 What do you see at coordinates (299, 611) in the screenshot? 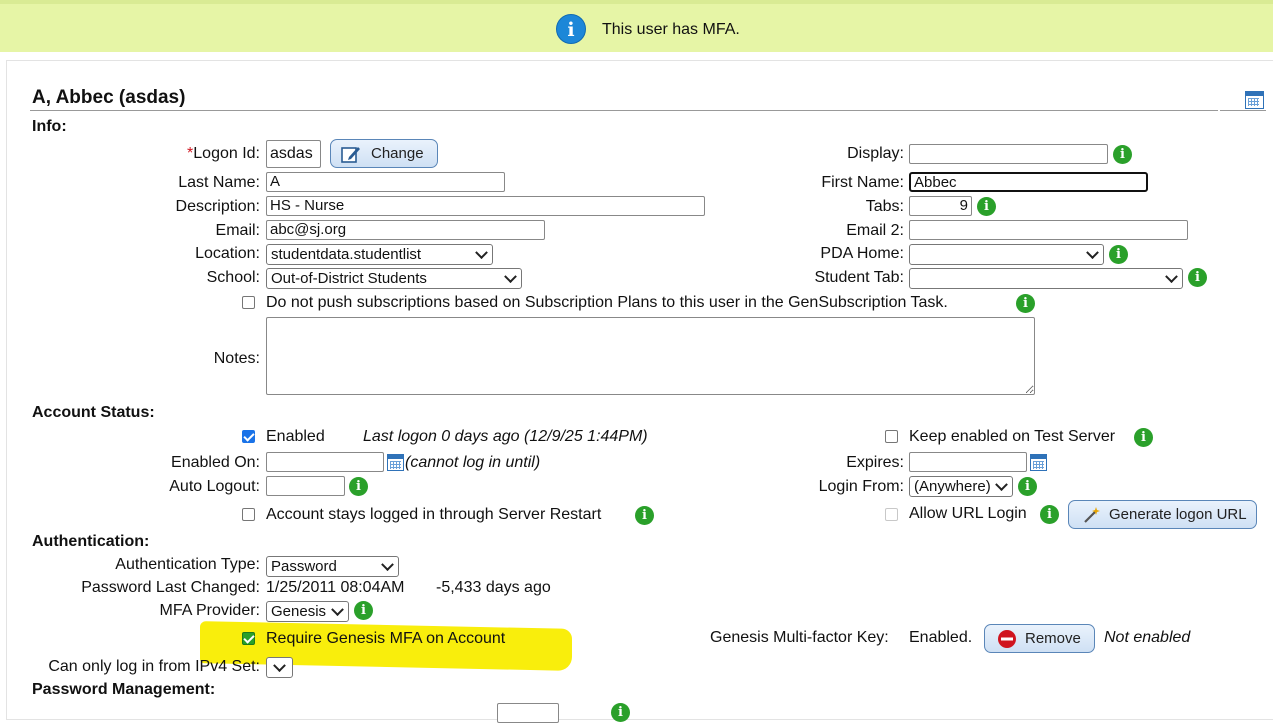
I see `mfa-provider-value: Genesis` at bounding box center [299, 611].